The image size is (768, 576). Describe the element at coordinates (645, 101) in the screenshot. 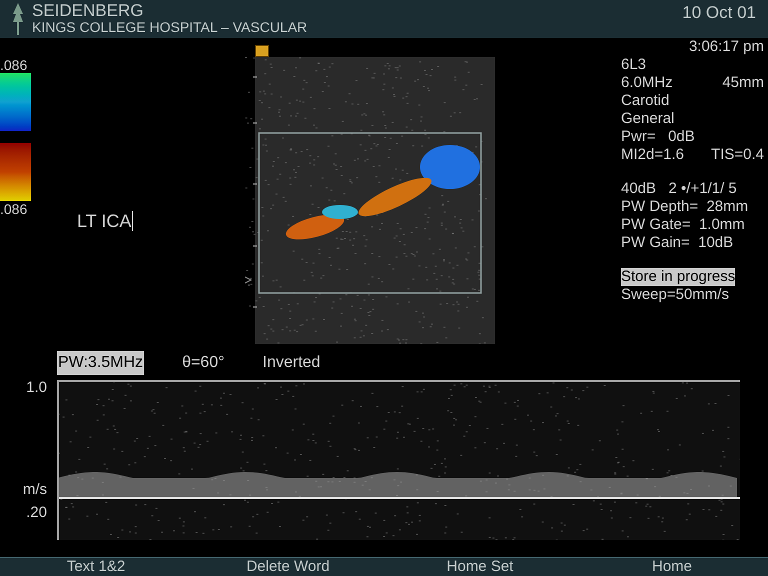

I see `parameter-text: Carotid` at that location.